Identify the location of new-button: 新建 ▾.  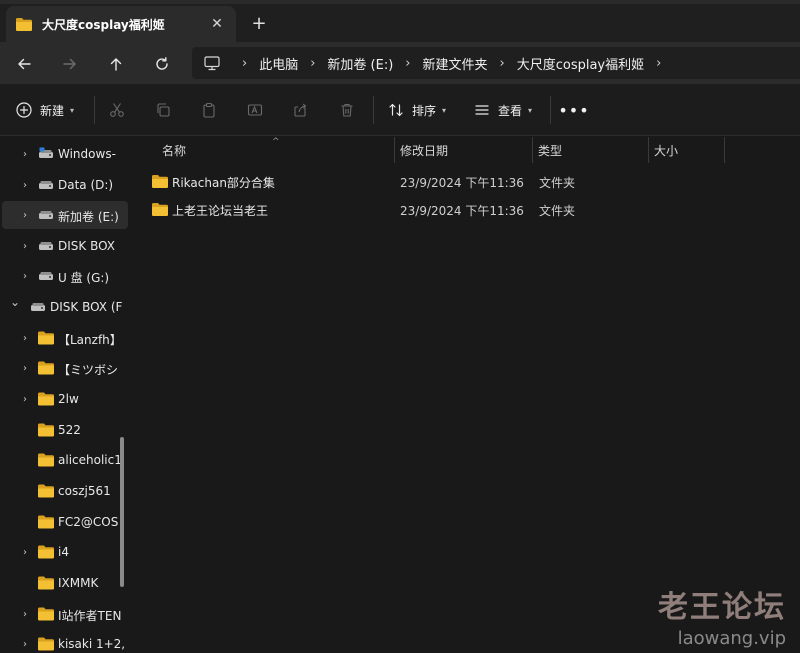
(45, 110).